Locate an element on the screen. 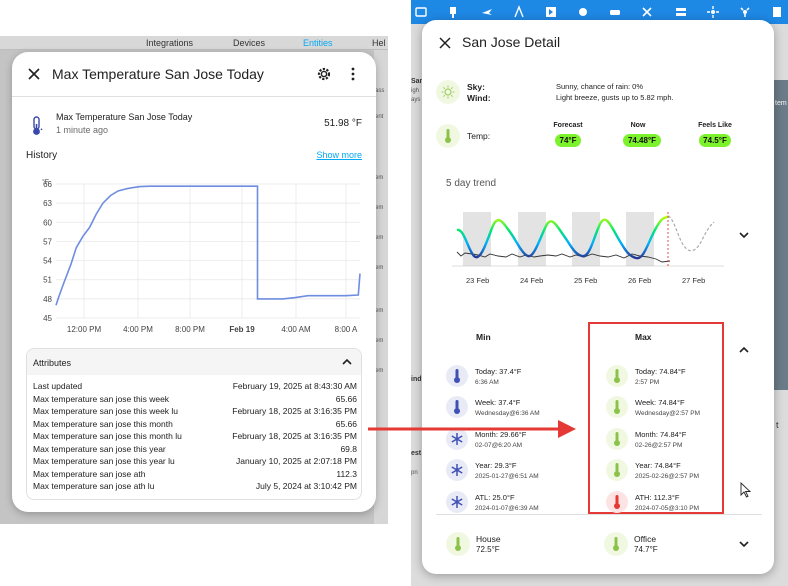 Image resolution: width=788 pixels, height=586 pixels. gear-icon is located at coordinates (324, 74).